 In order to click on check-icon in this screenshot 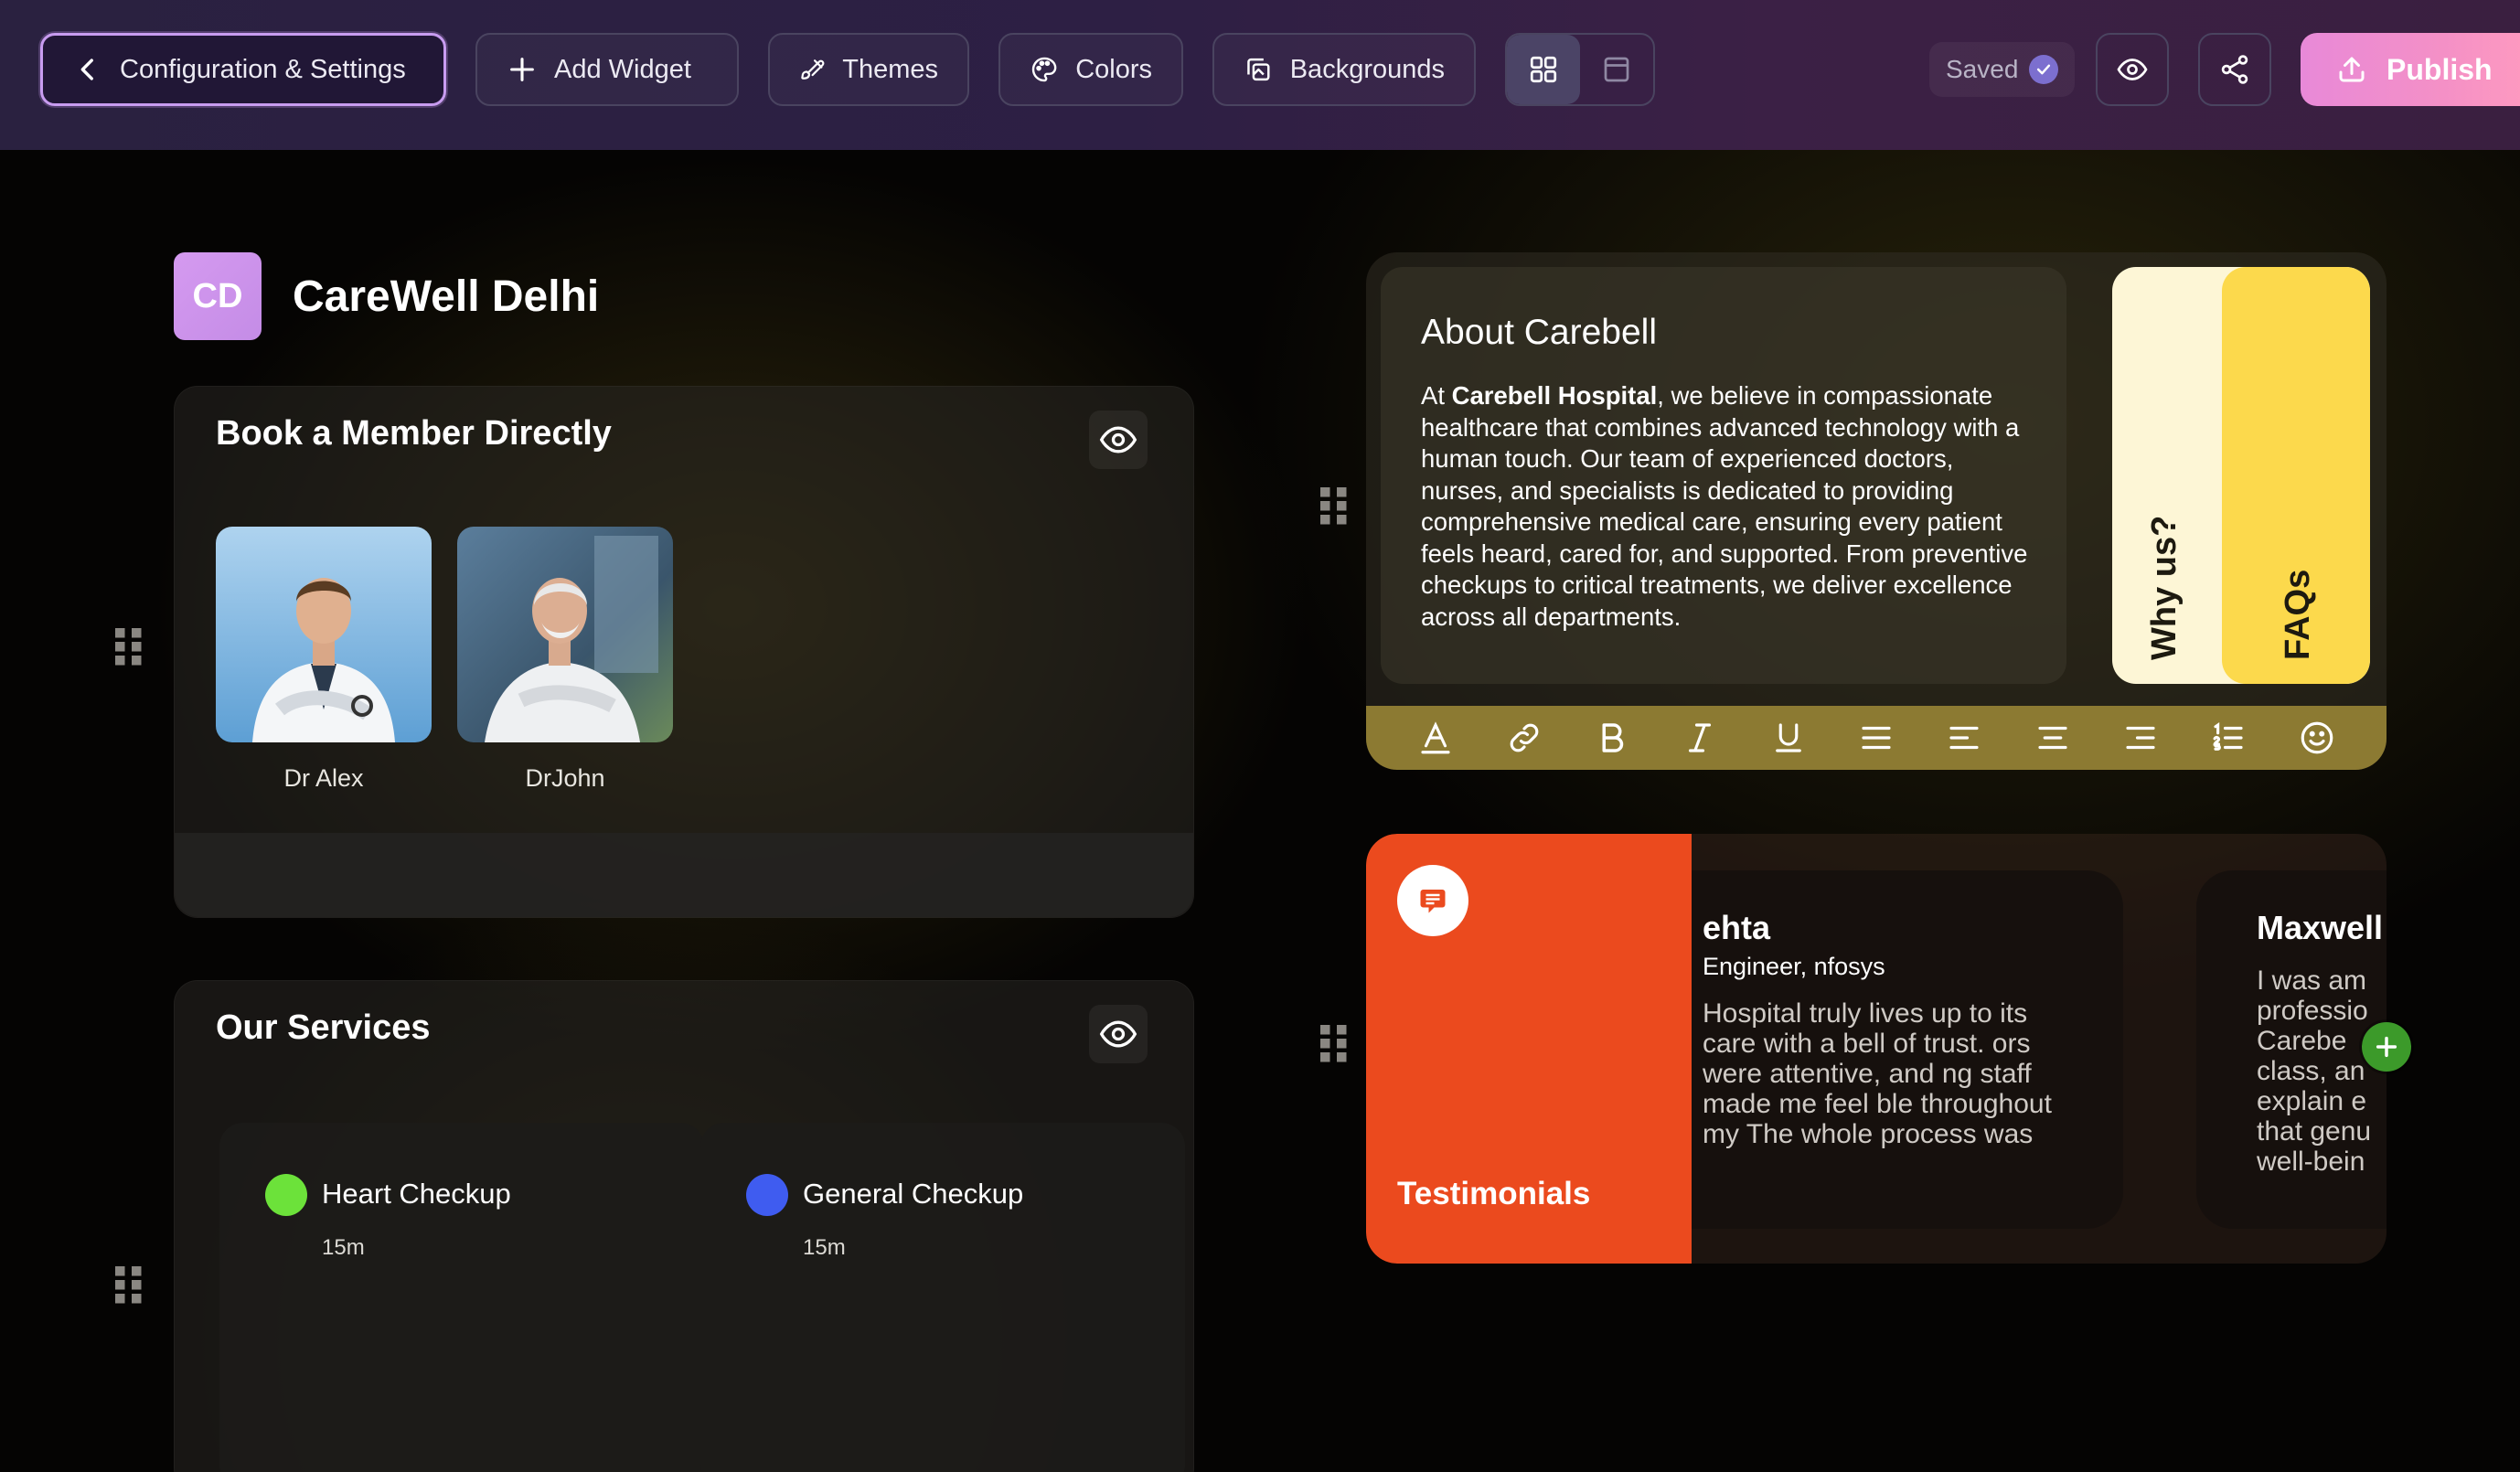, I will do `click(2044, 69)`.